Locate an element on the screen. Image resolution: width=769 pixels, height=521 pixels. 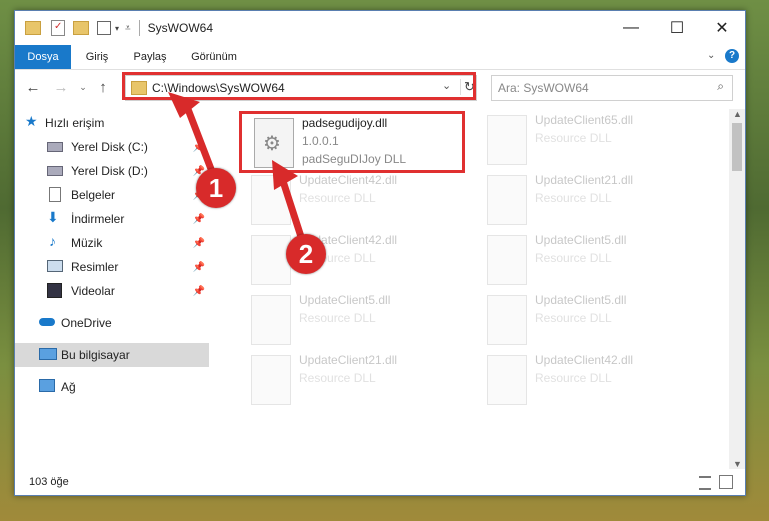
sidebar-item-label: Ağ is located at coordinates (68, 387).